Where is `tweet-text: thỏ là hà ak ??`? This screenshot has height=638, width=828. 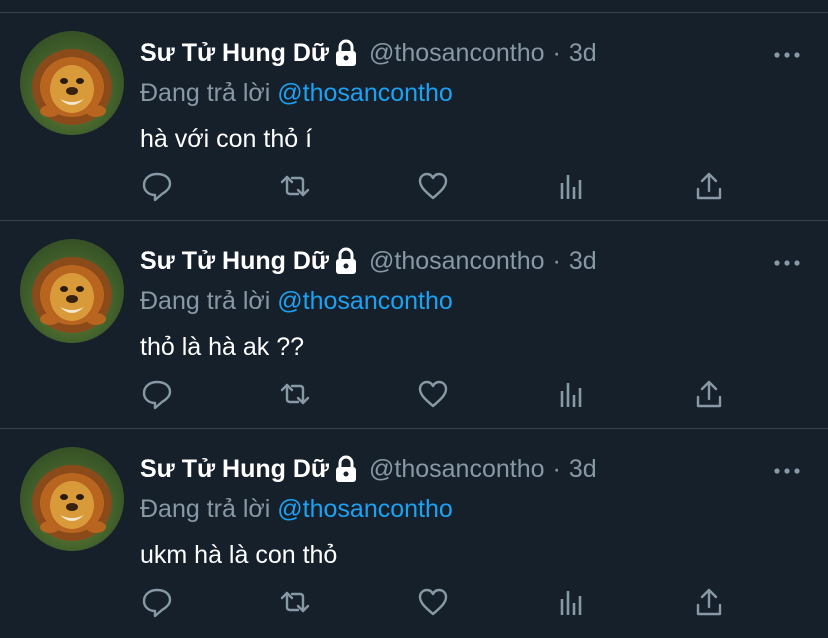 tweet-text: thỏ là hà ak ?? is located at coordinates (222, 347).